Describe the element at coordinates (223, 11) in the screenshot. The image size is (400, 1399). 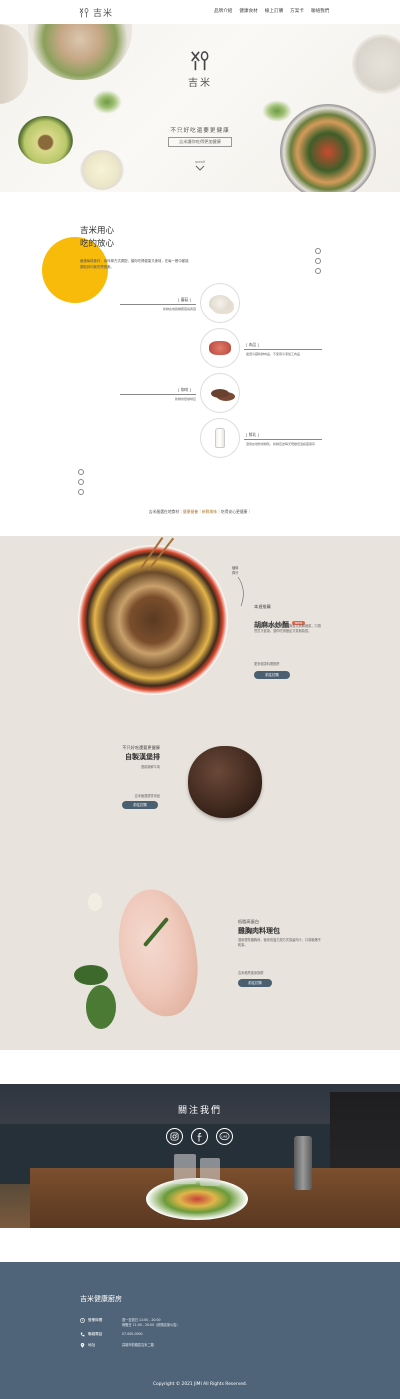
I see `nav-item-brand: 品牌介紹` at that location.